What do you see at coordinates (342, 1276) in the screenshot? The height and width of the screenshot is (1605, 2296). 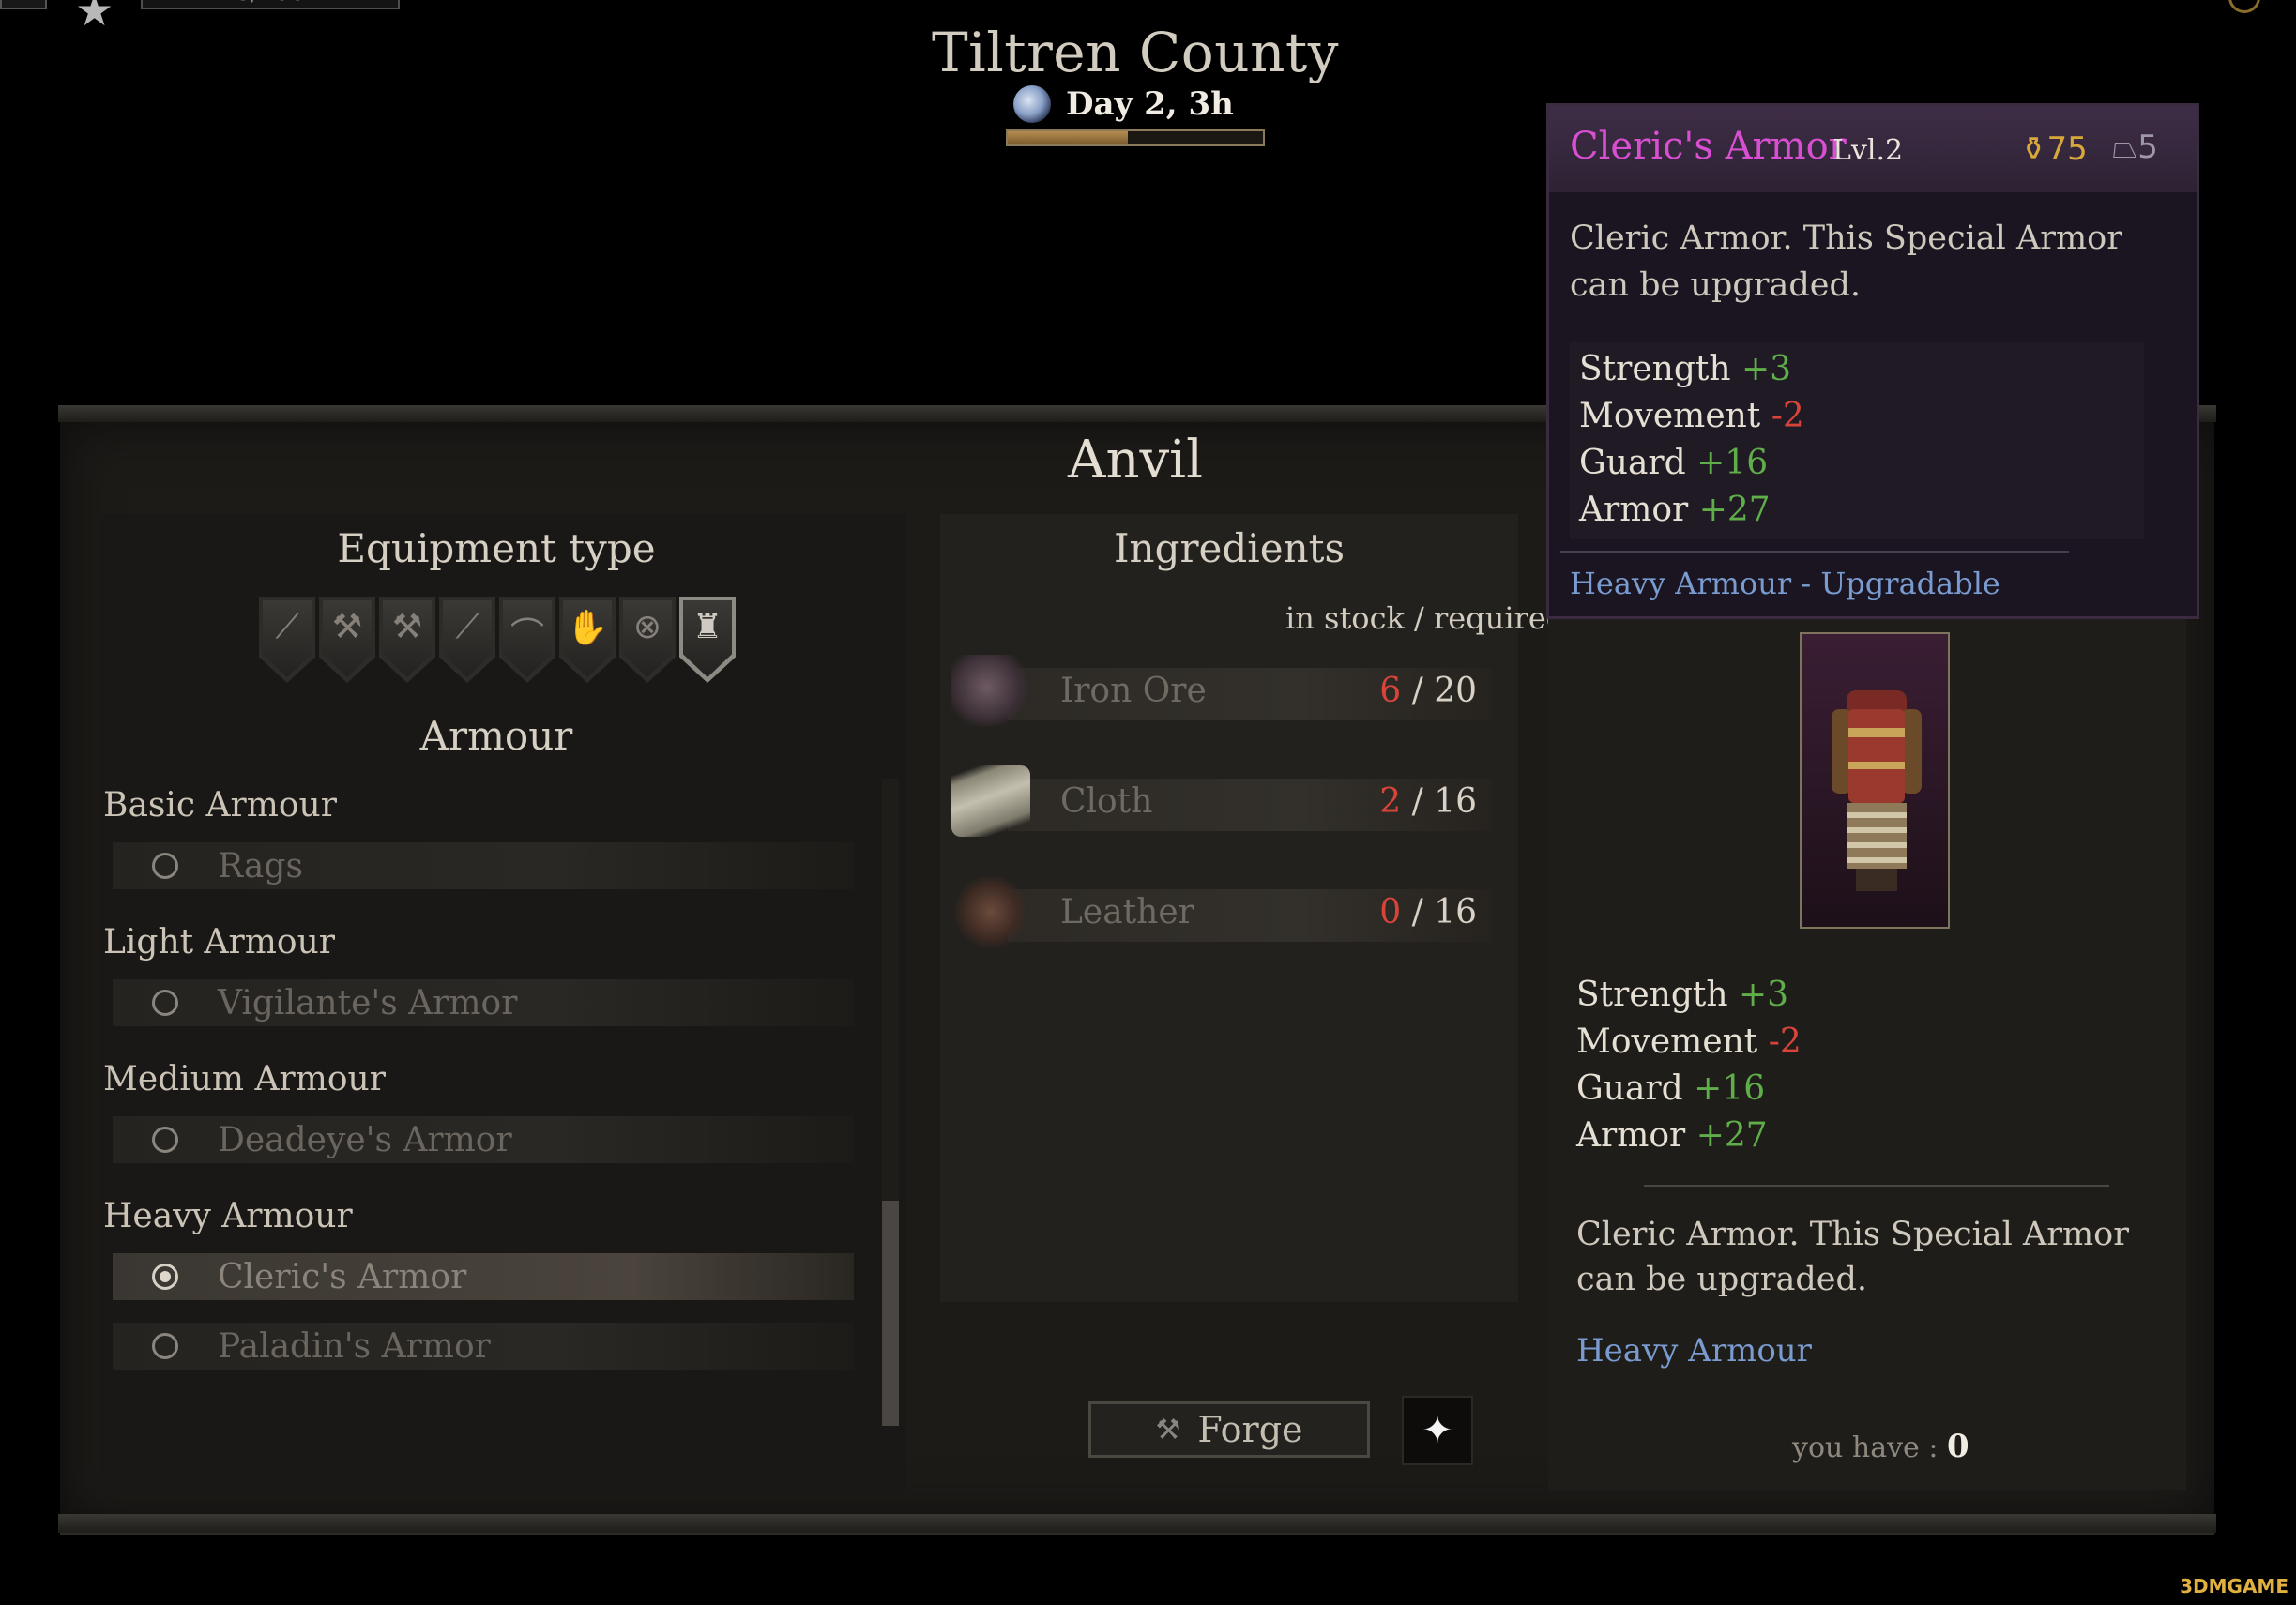 I see `item-name: Cleric's Armor` at bounding box center [342, 1276].